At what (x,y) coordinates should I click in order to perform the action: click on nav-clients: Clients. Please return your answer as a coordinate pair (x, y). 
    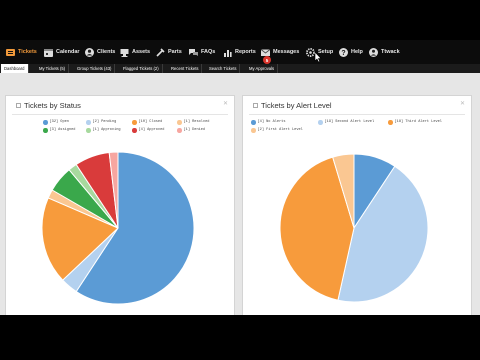
    Looking at the image, I should click on (99, 52).